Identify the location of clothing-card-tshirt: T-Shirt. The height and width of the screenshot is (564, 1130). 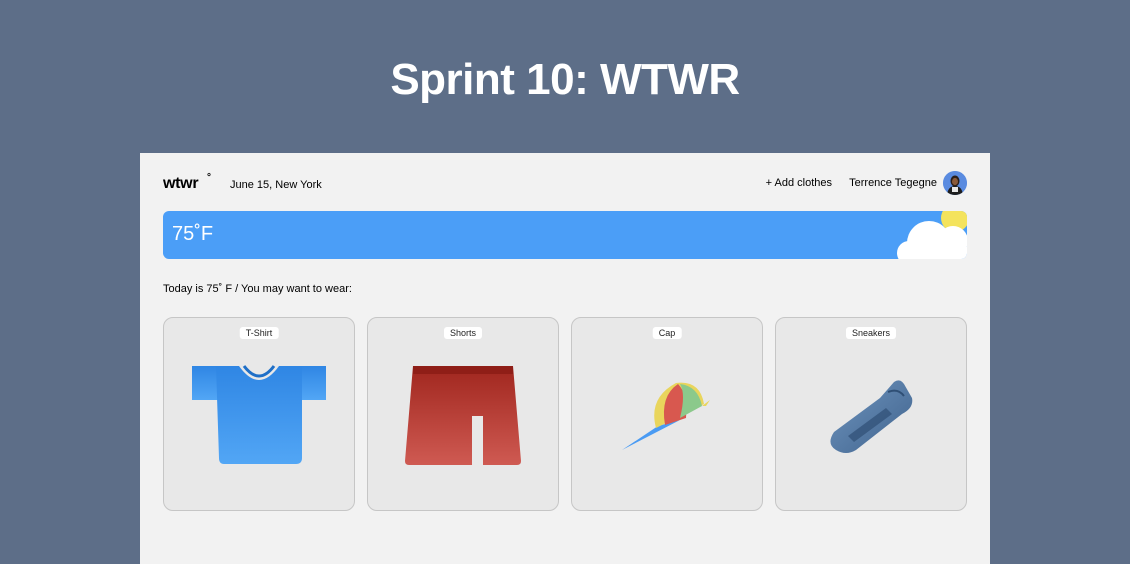
(259, 414).